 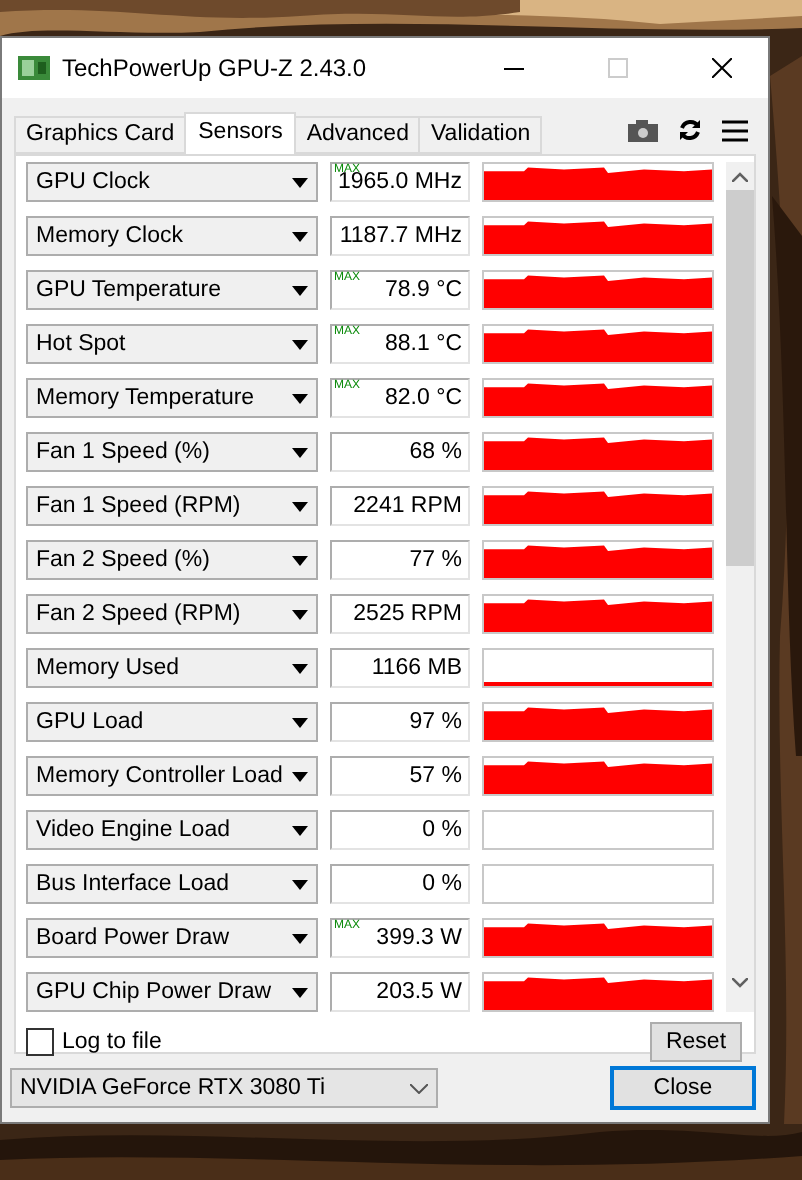 I want to click on sensor-dropdown: Video Engine Load, so click(x=172, y=830).